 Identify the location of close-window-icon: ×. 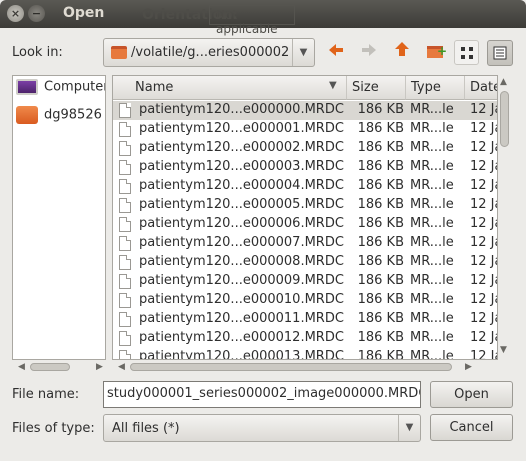
(15, 13).